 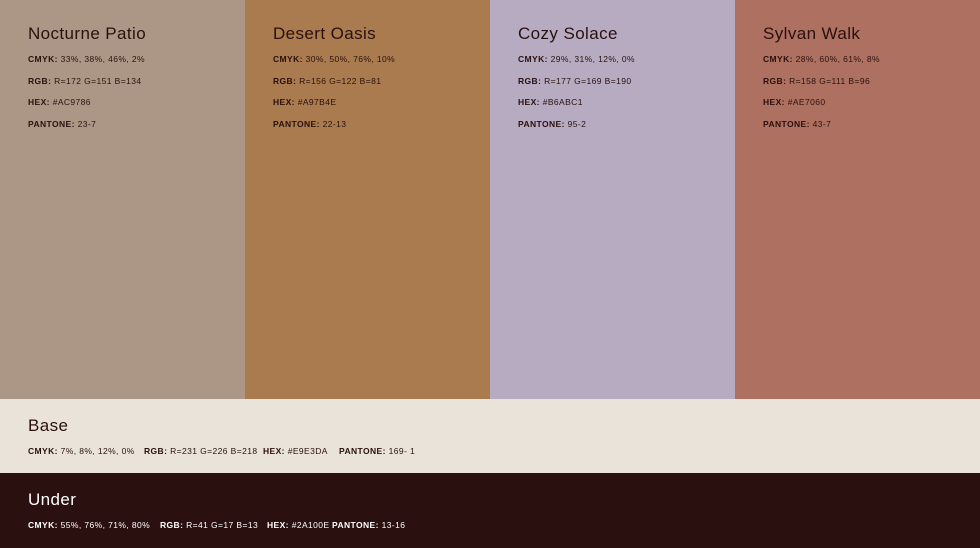 What do you see at coordinates (48, 425) in the screenshot?
I see `base-name: Base` at bounding box center [48, 425].